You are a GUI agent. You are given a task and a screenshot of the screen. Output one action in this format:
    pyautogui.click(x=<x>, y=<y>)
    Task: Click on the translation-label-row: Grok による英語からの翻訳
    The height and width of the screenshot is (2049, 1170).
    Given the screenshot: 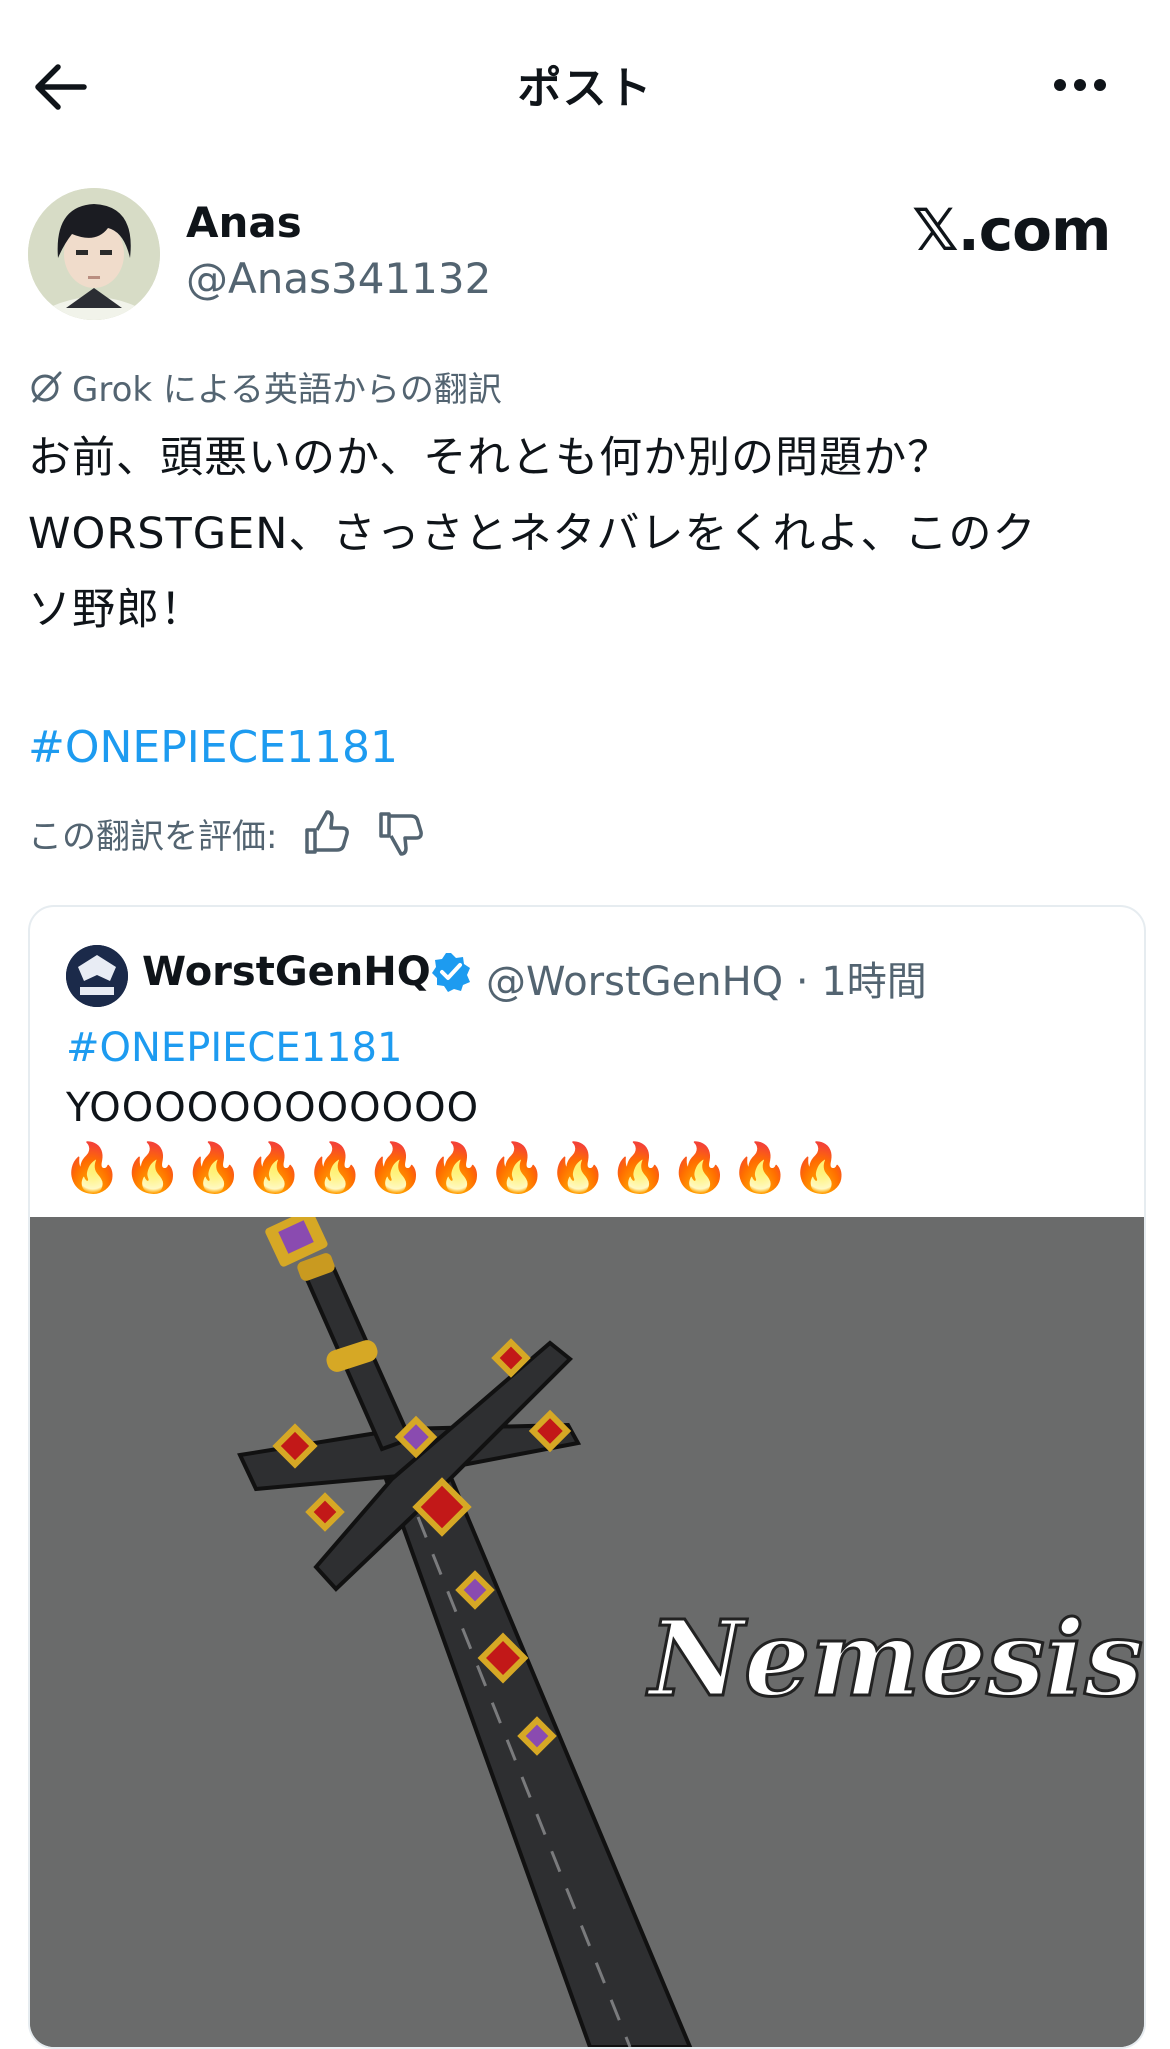 What is the action you would take?
    pyautogui.click(x=265, y=386)
    